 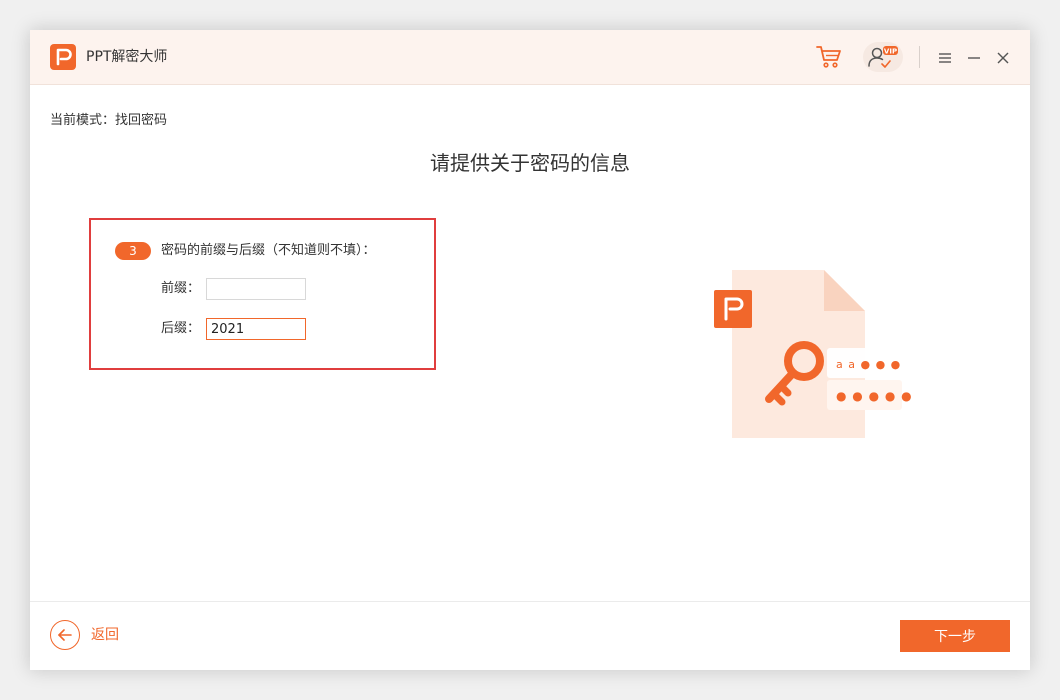 I want to click on suffix-input, so click(x=256, y=329).